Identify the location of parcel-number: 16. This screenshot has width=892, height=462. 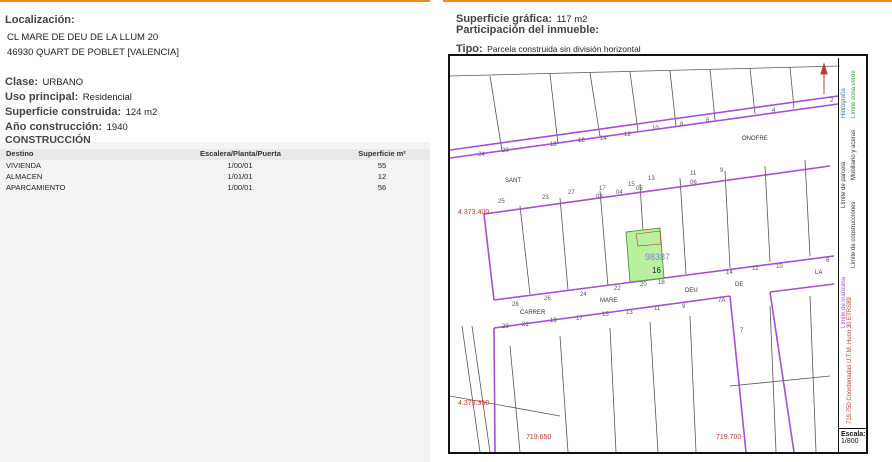
(656, 270).